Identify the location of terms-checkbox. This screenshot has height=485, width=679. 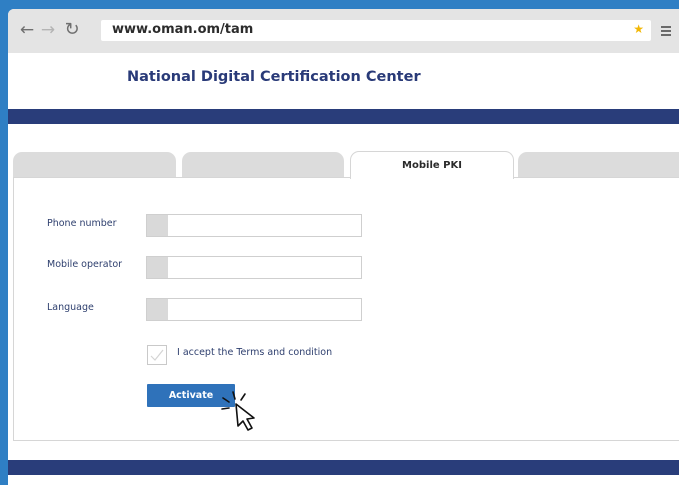
(157, 355).